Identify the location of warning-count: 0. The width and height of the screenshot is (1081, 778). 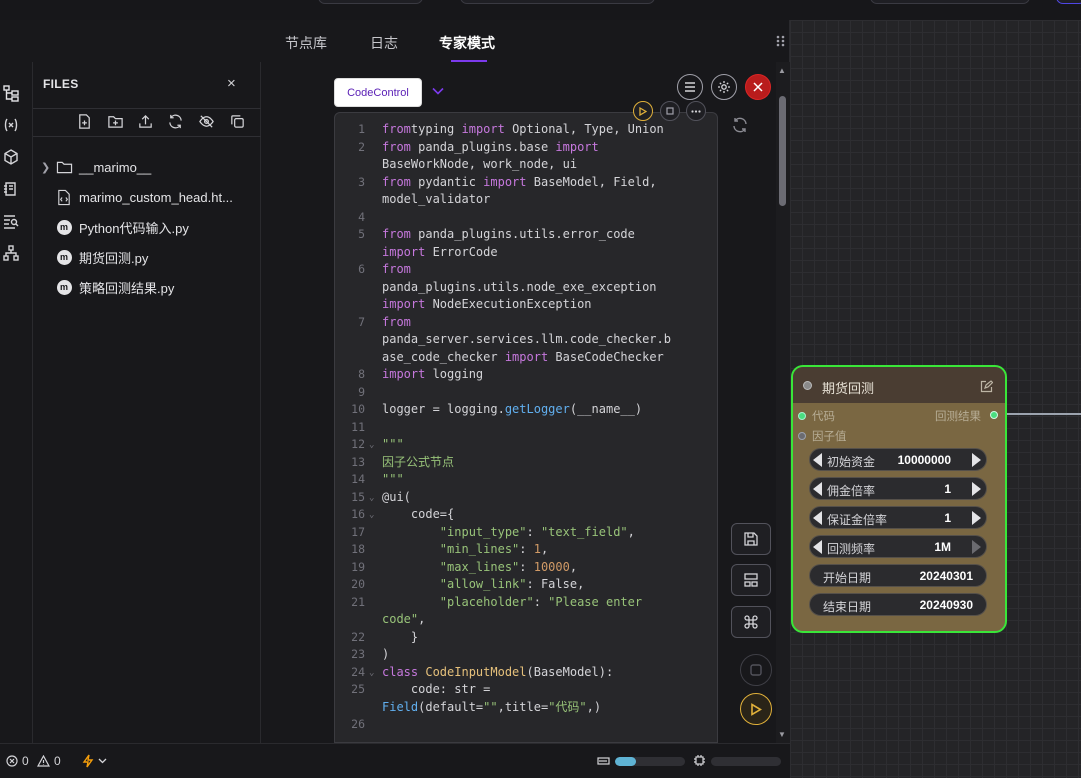
(49, 761).